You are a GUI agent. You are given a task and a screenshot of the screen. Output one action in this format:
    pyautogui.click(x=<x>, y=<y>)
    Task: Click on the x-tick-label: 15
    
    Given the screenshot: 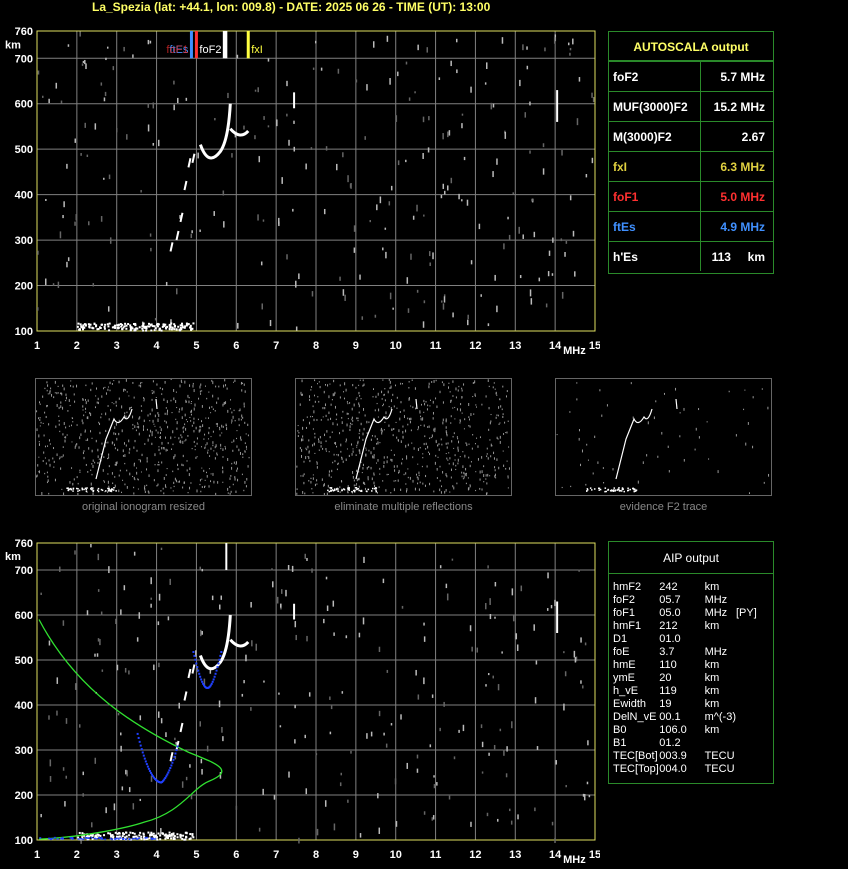 What is the action you would take?
    pyautogui.click(x=594, y=855)
    